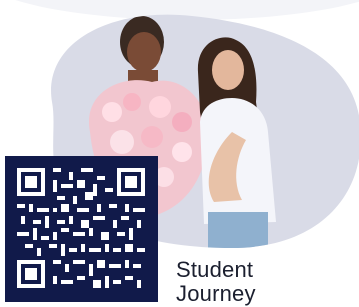 This screenshot has height=307, width=359. Describe the element at coordinates (216, 293) in the screenshot. I see `caption-line-2: Journey` at that location.